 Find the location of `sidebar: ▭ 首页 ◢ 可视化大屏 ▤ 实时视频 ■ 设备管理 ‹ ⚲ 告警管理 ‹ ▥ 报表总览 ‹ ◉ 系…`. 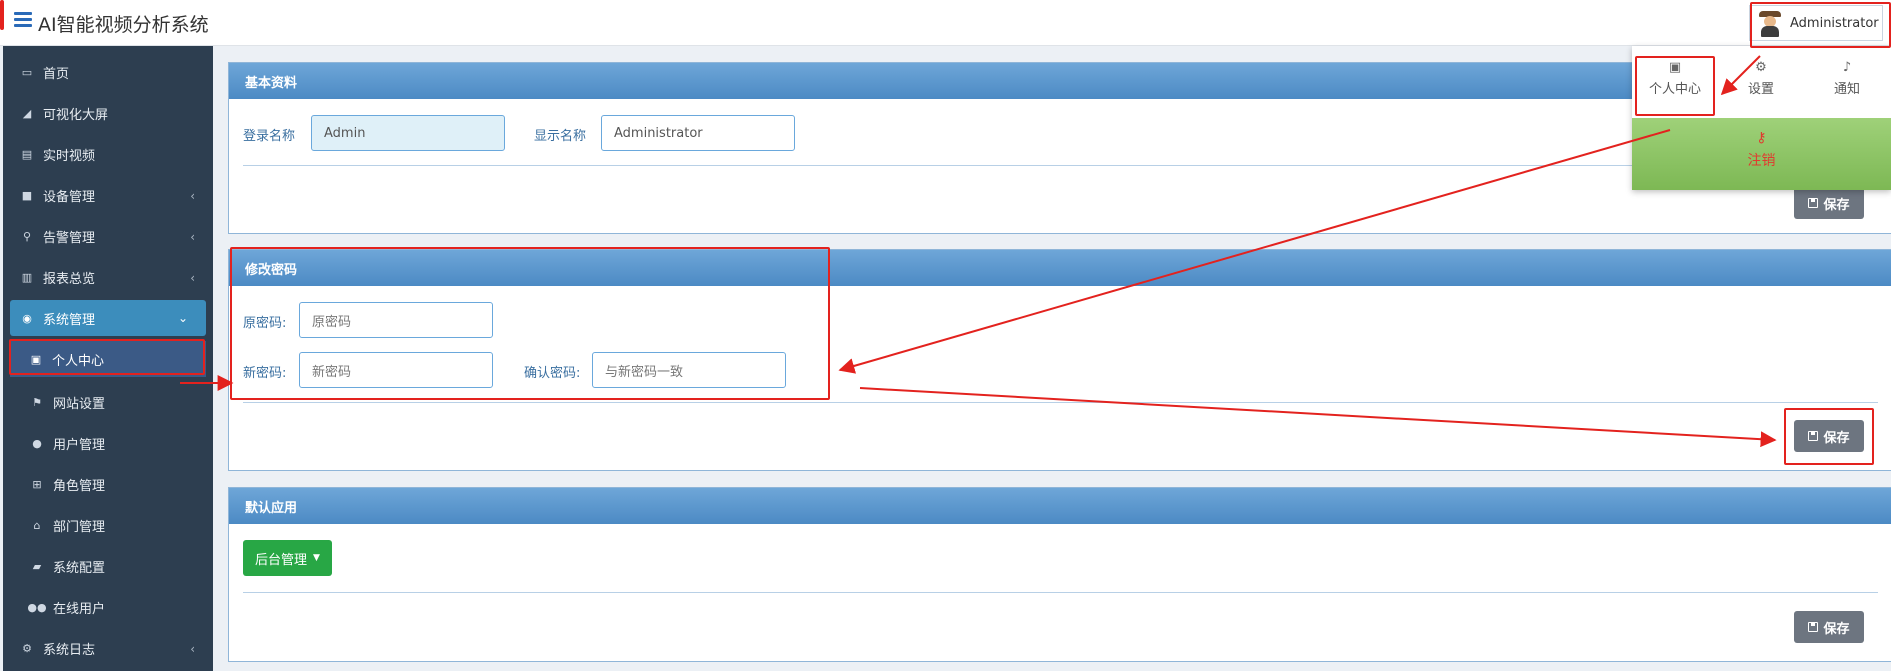

sidebar: ▭ 首页 ◢ 可视化大屏 ▤ 实时视频 ■ 设备管理 ‹ ⚲ 告警管理 ‹ ▥ 报表总览 ‹ ◉ 系… is located at coordinates (108, 358).